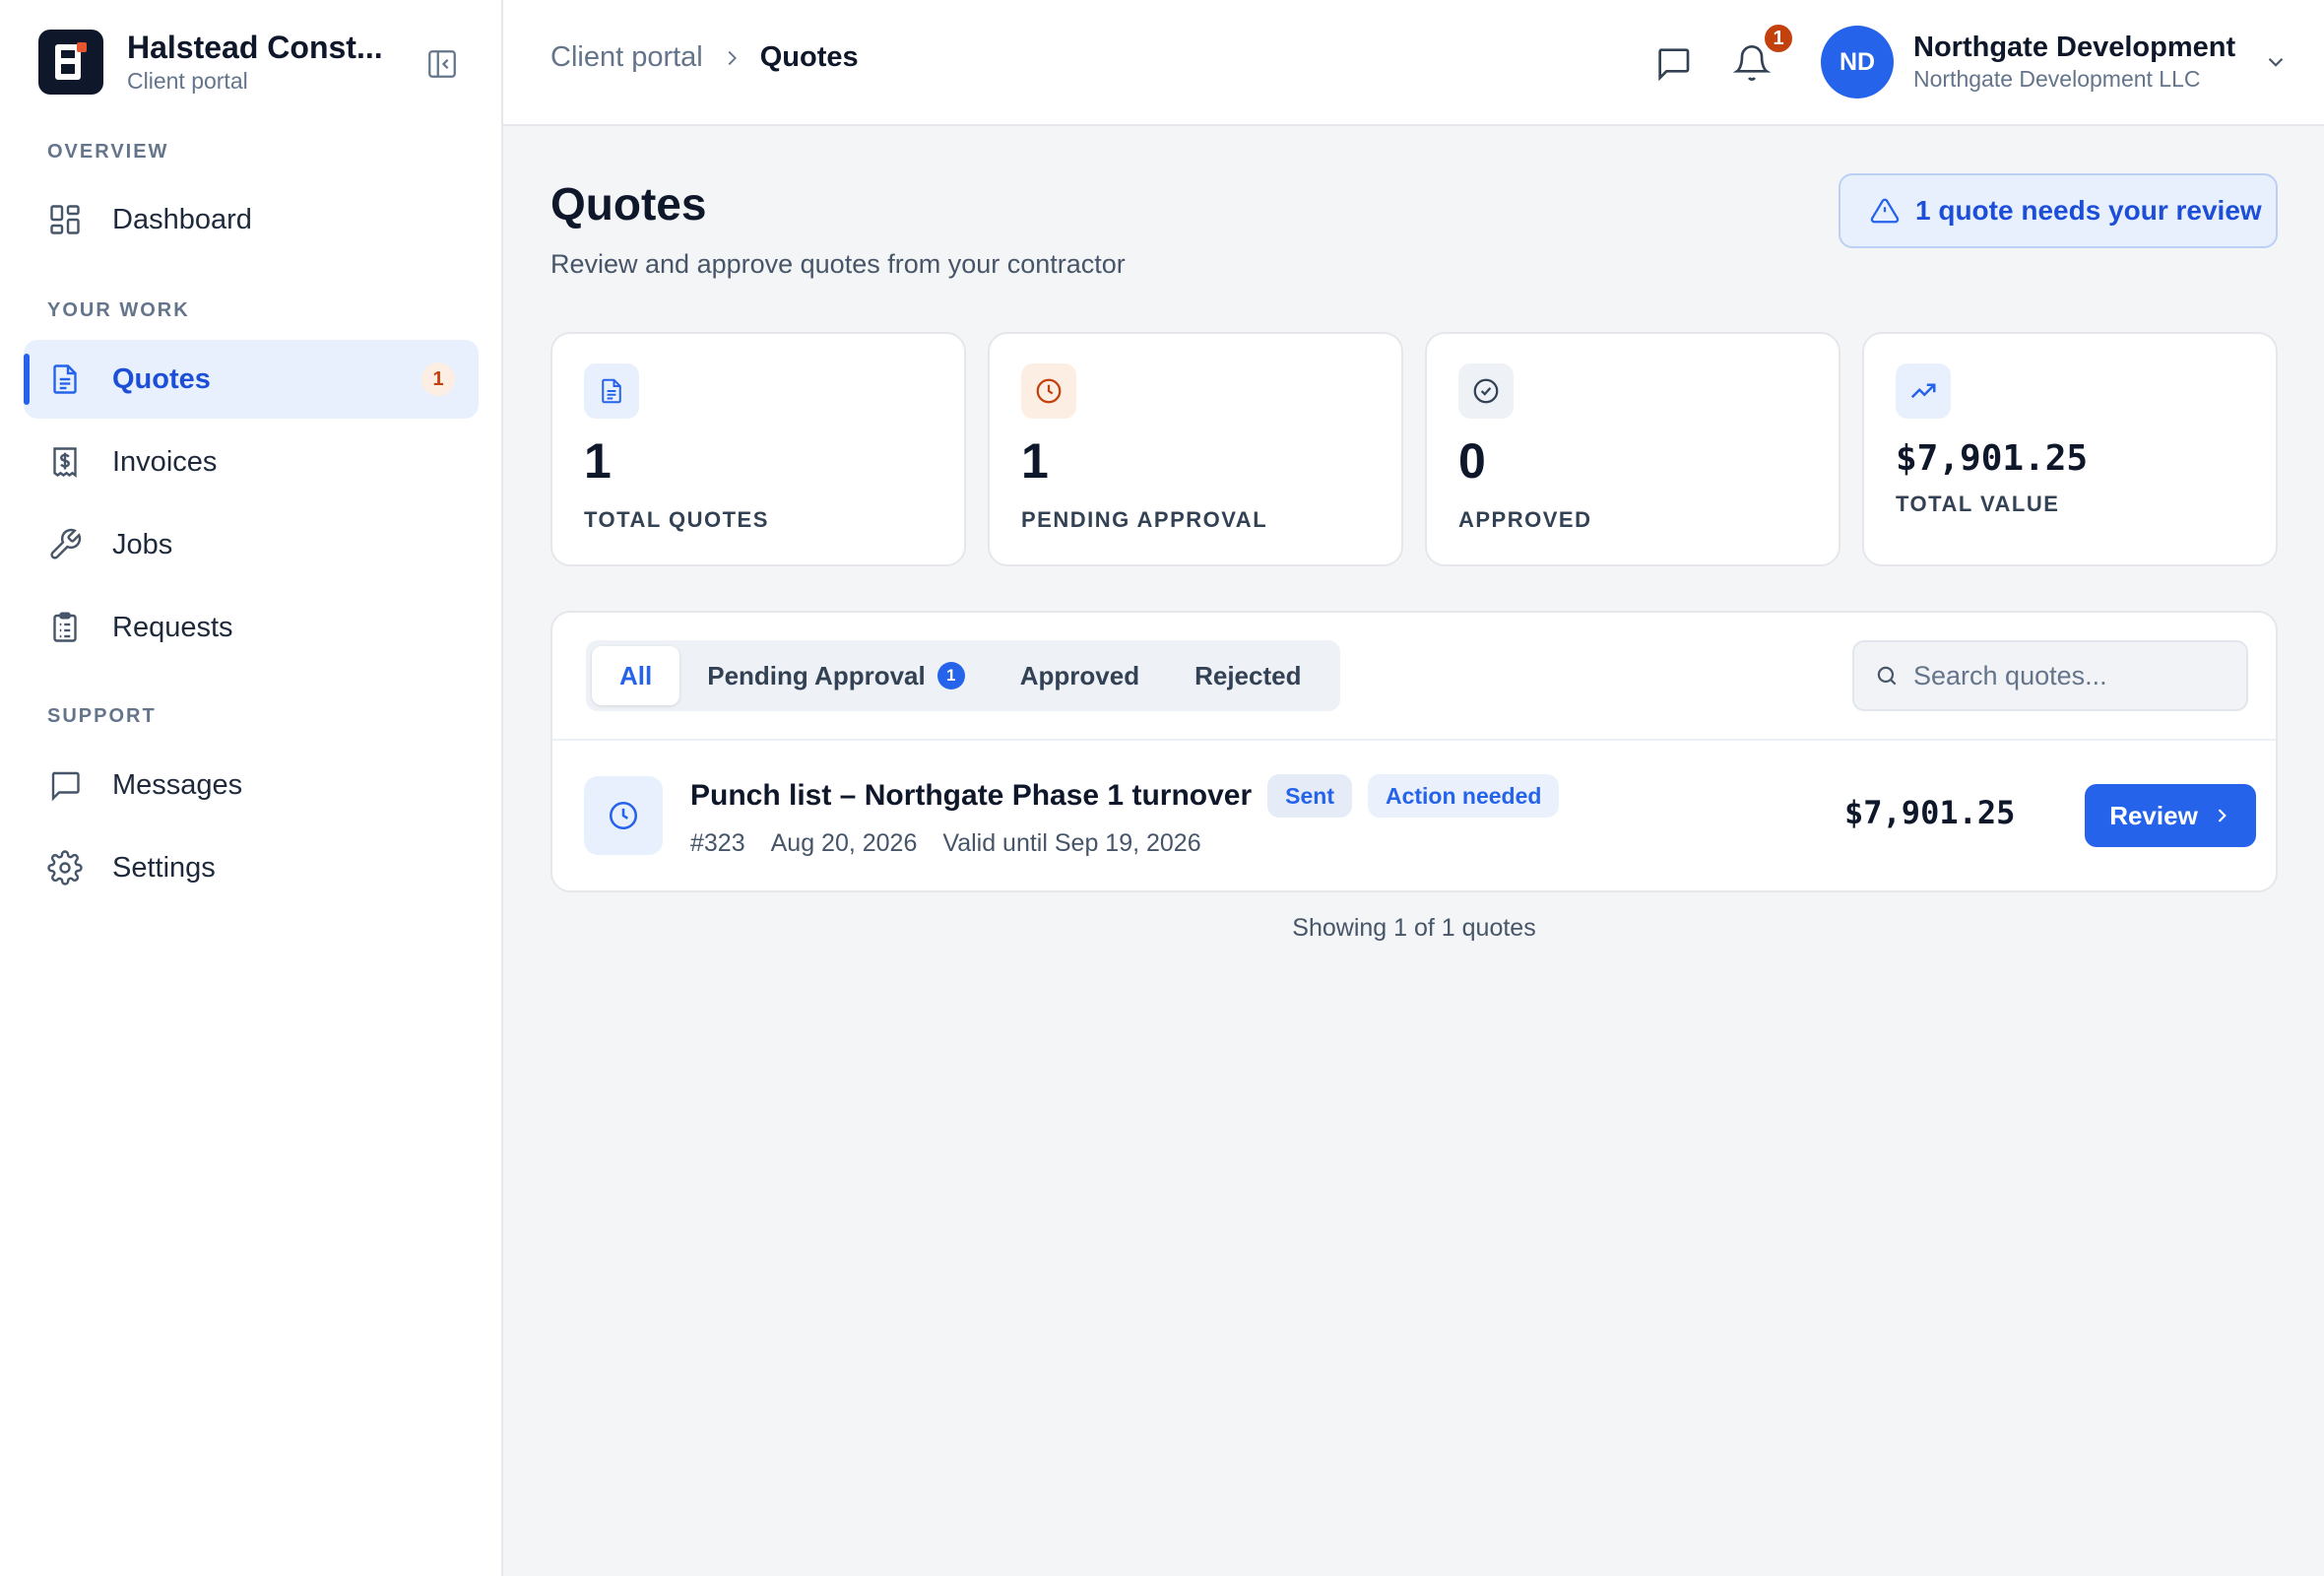 This screenshot has width=2324, height=1576. I want to click on trending-up-icon, so click(1924, 391).